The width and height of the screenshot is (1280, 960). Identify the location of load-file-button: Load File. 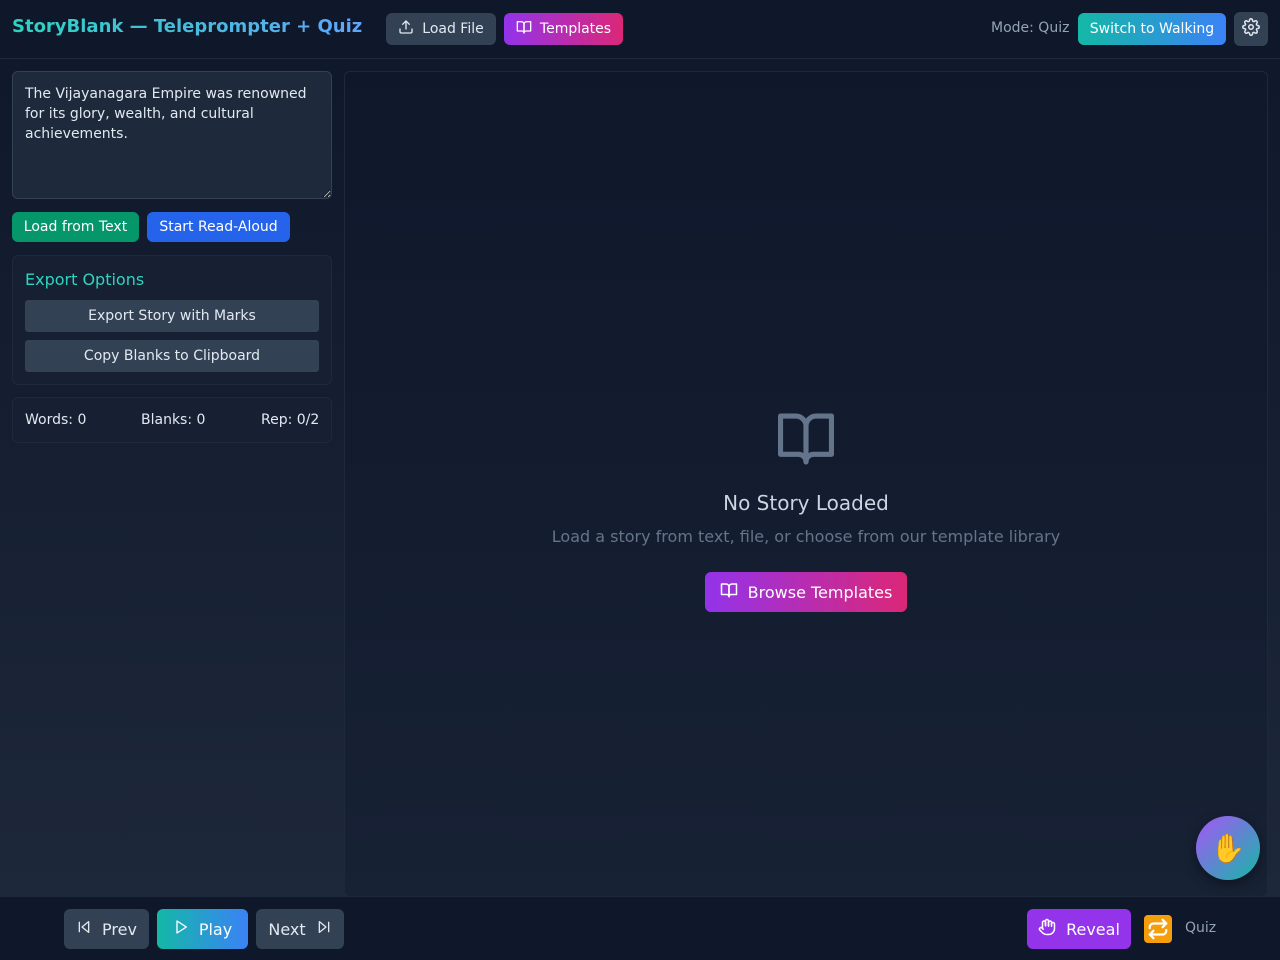
(441, 29).